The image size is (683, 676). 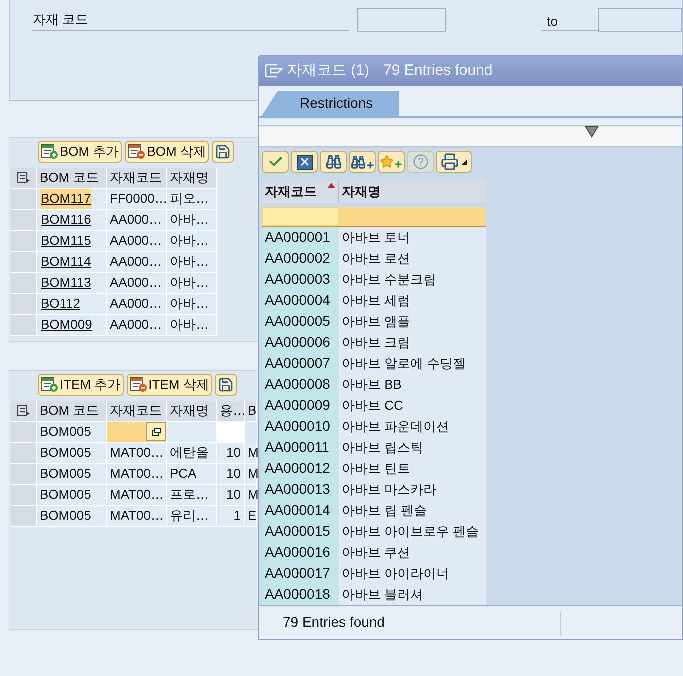 What do you see at coordinates (412, 447) in the screenshot?
I see `table-cell: 아바브 립스틱` at bounding box center [412, 447].